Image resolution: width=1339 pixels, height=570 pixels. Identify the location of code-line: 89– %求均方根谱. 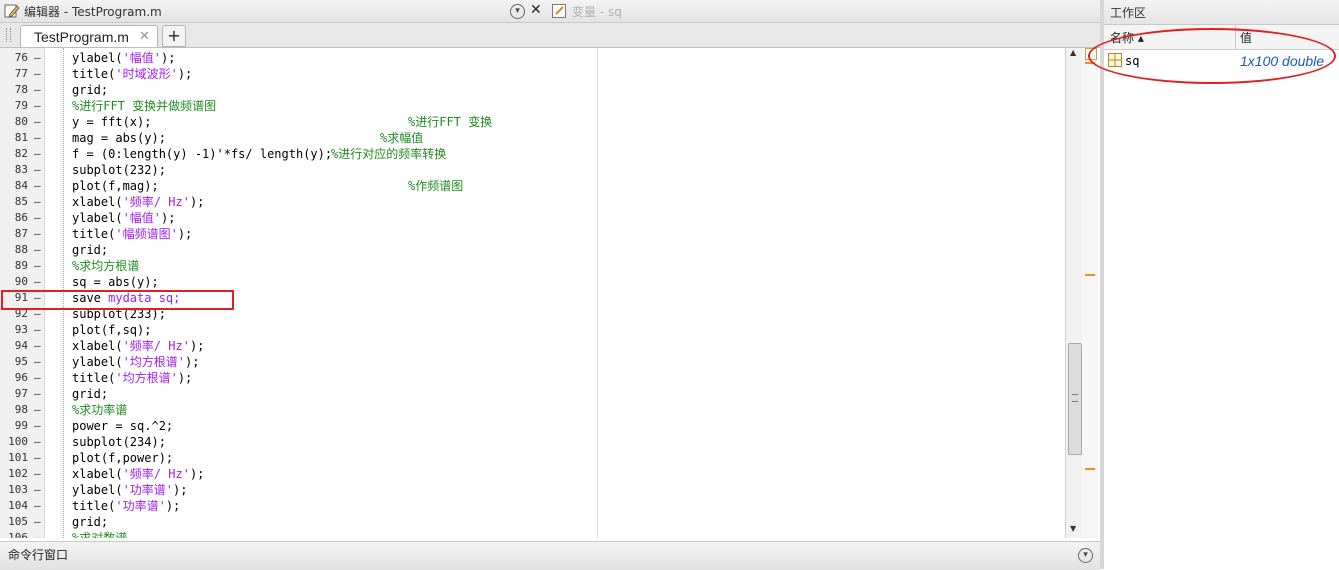
(532, 266).